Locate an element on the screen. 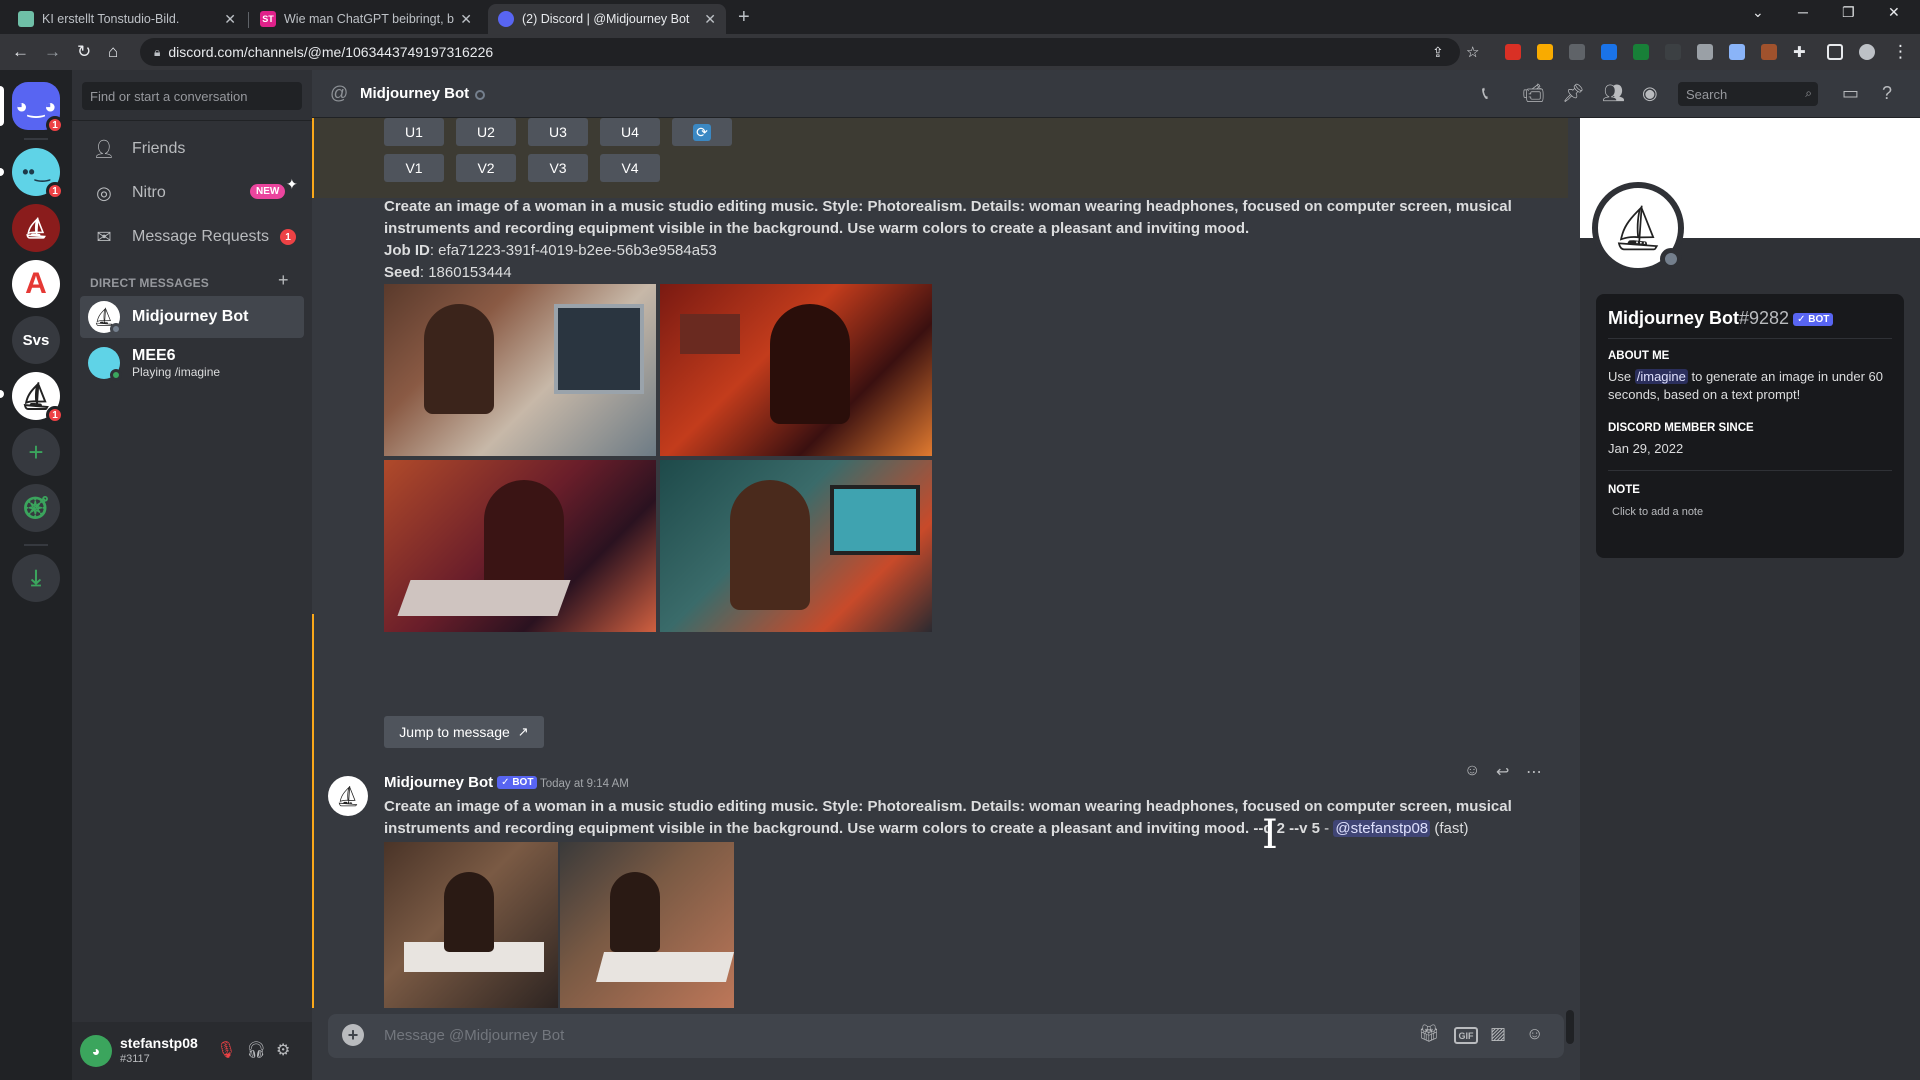 The width and height of the screenshot is (1920, 1080). variation-v3-button: V3 is located at coordinates (558, 168).